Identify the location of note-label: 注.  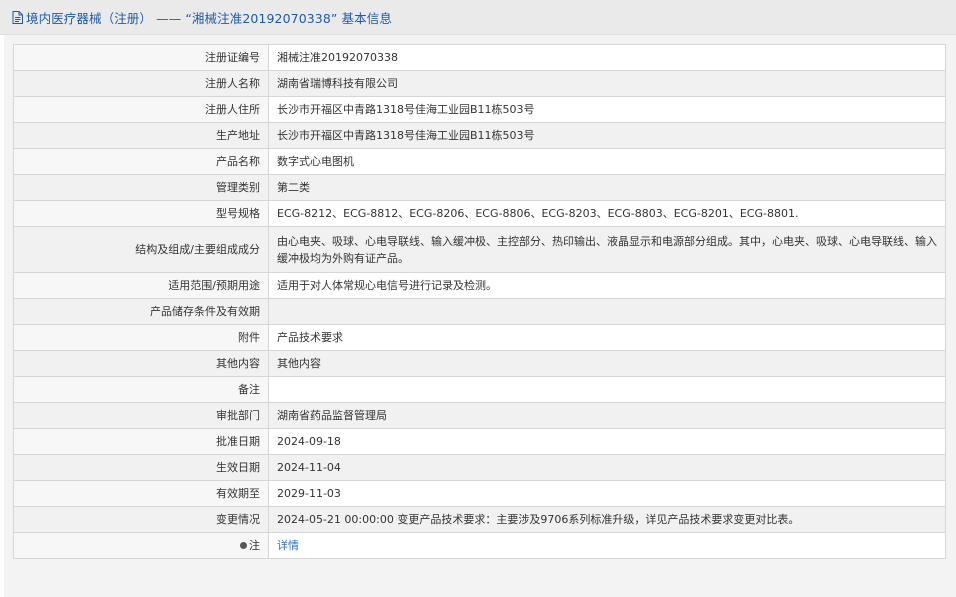
(254, 545).